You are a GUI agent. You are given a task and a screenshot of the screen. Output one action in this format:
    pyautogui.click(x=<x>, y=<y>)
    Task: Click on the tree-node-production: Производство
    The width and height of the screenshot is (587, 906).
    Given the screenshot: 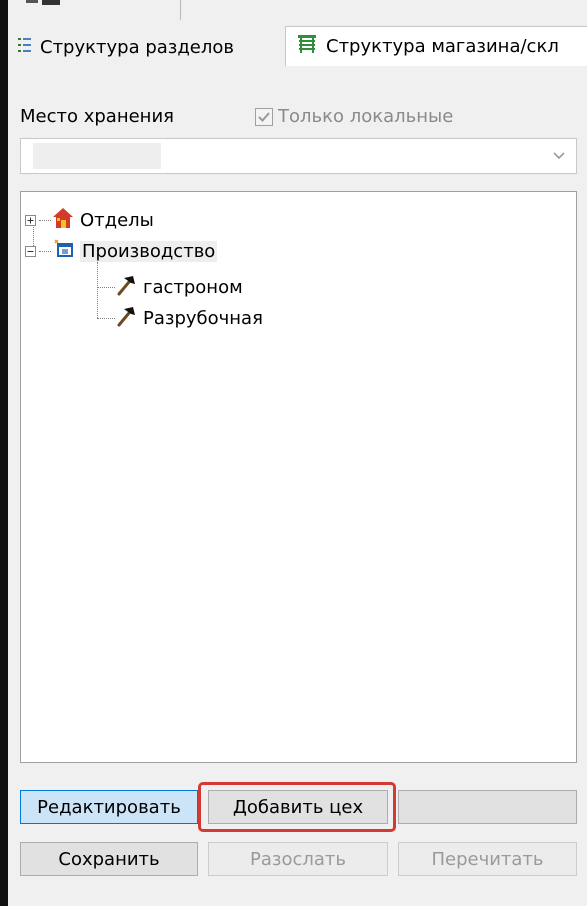 What is the action you would take?
    pyautogui.click(x=121, y=251)
    